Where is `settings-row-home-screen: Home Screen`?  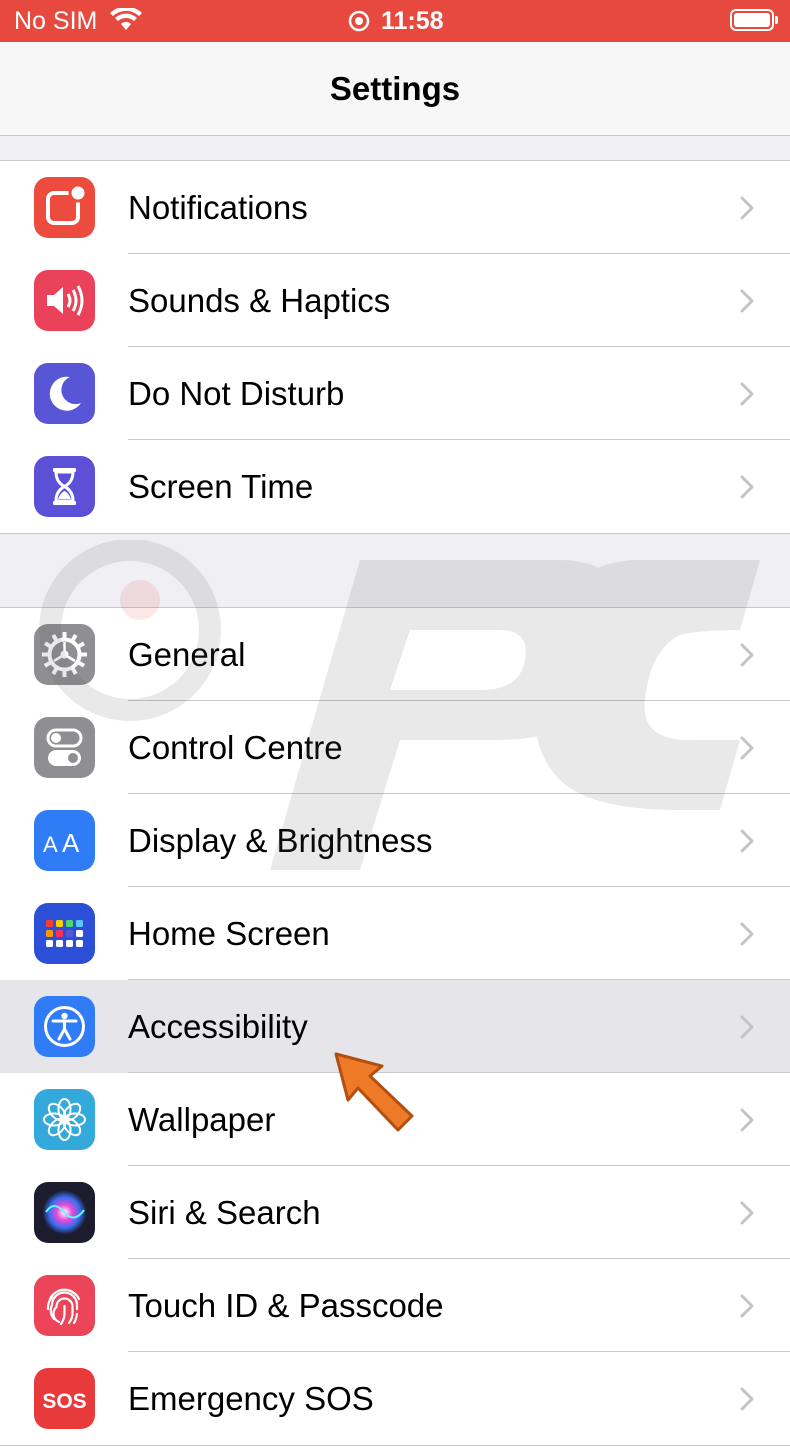 settings-row-home-screen: Home Screen is located at coordinates (395, 933).